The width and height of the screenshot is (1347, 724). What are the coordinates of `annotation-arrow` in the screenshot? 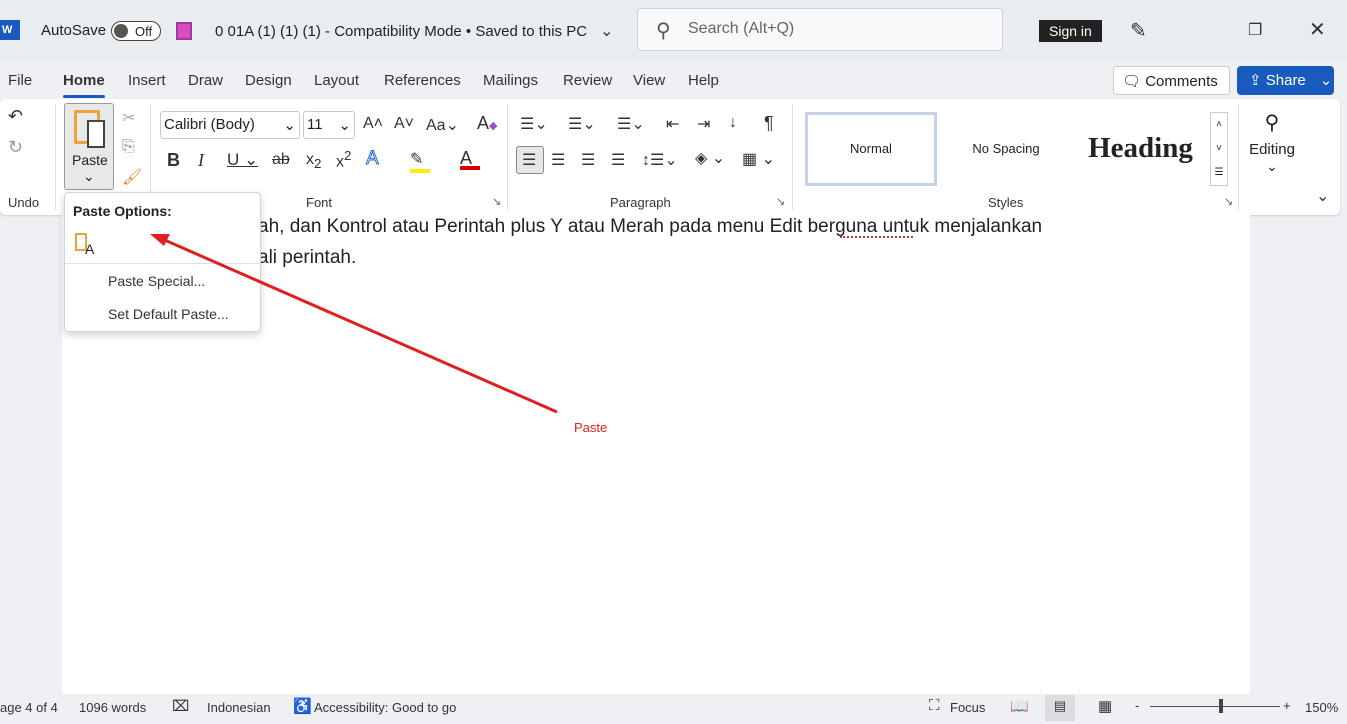 It's located at (354, 324).